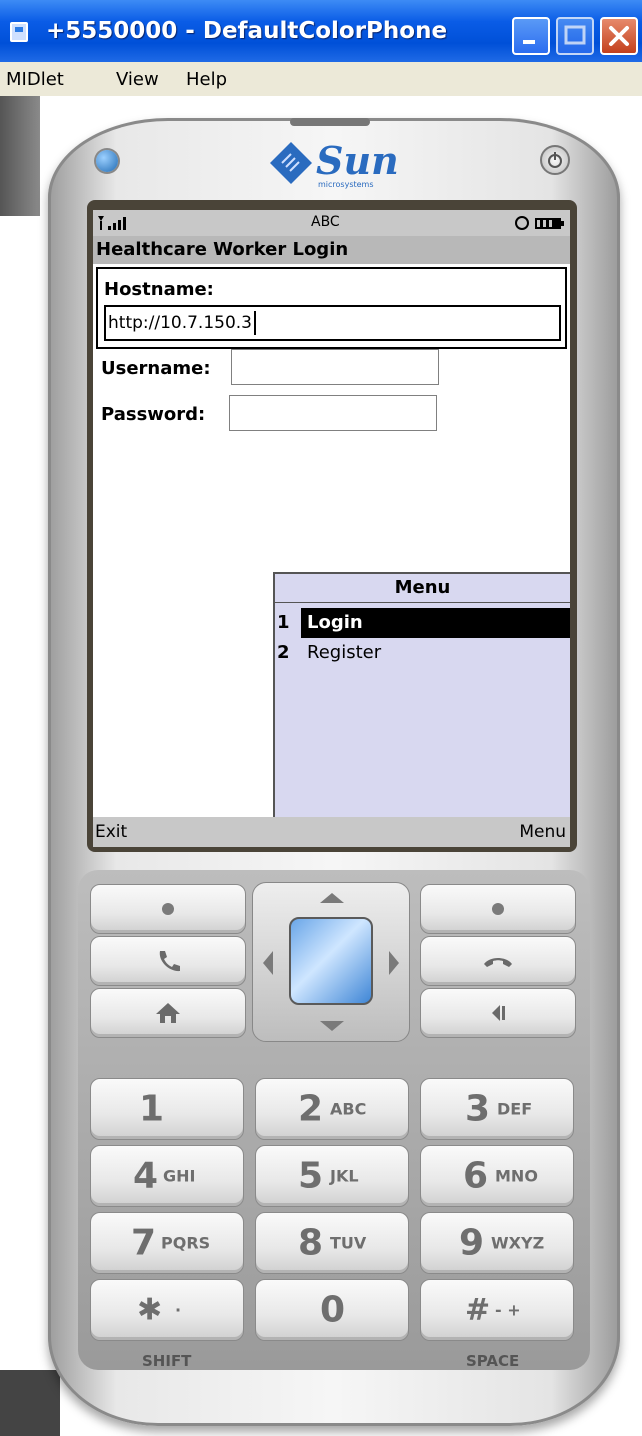 Image resolution: width=642 pixels, height=1436 pixels. What do you see at coordinates (348, 1109) in the screenshot?
I see `key-letters: ABC` at bounding box center [348, 1109].